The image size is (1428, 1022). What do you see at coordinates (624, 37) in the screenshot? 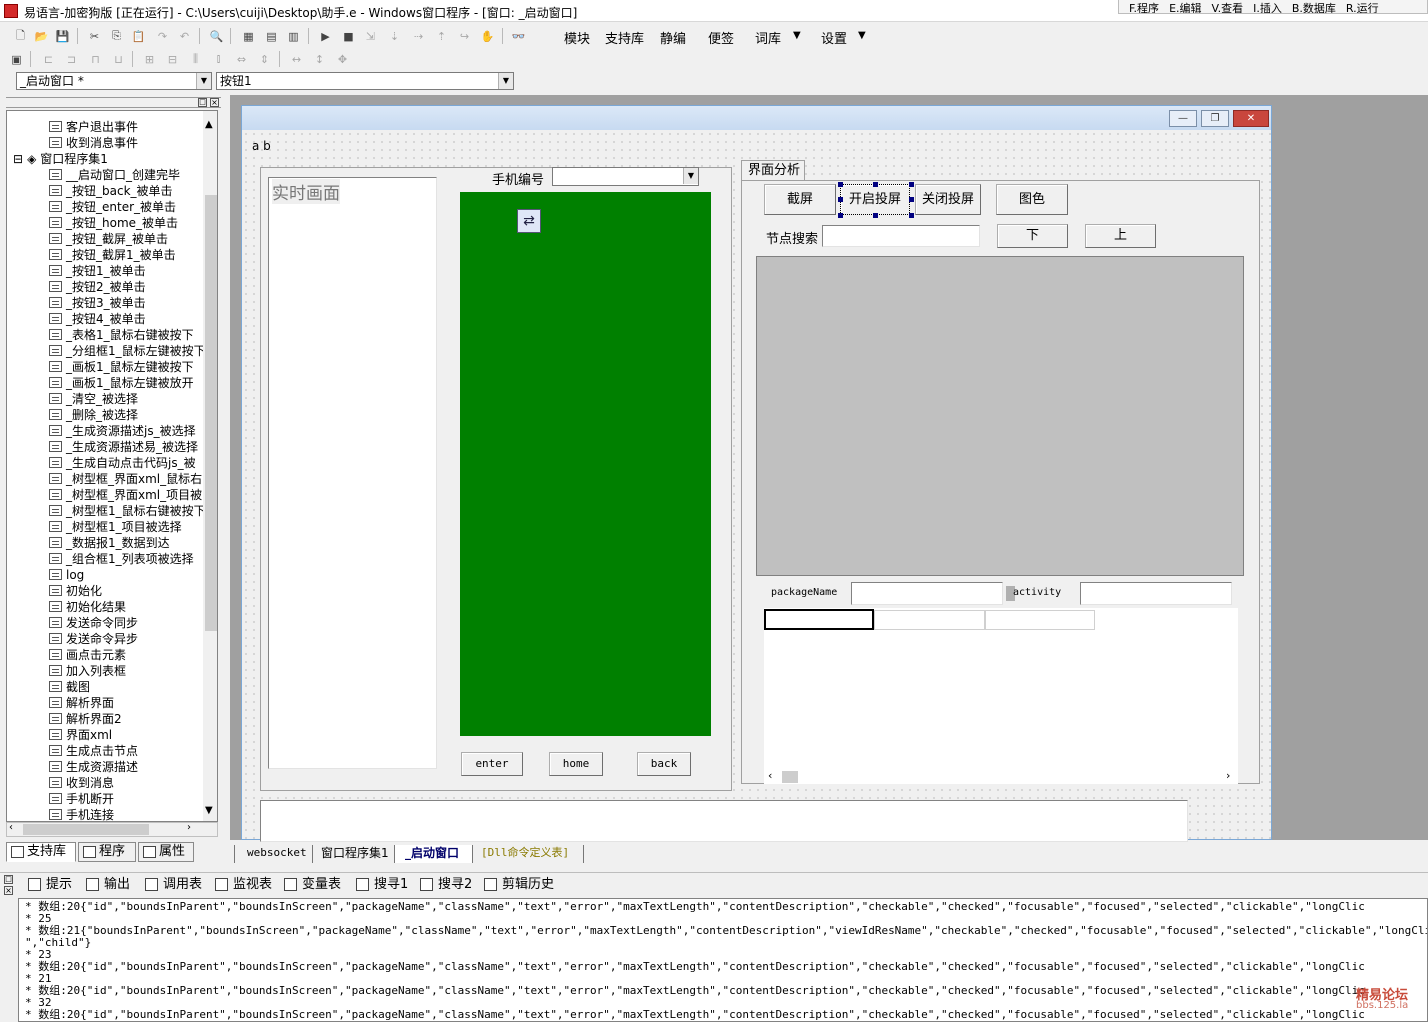
I see `menu-support-lib: 支持库` at bounding box center [624, 37].